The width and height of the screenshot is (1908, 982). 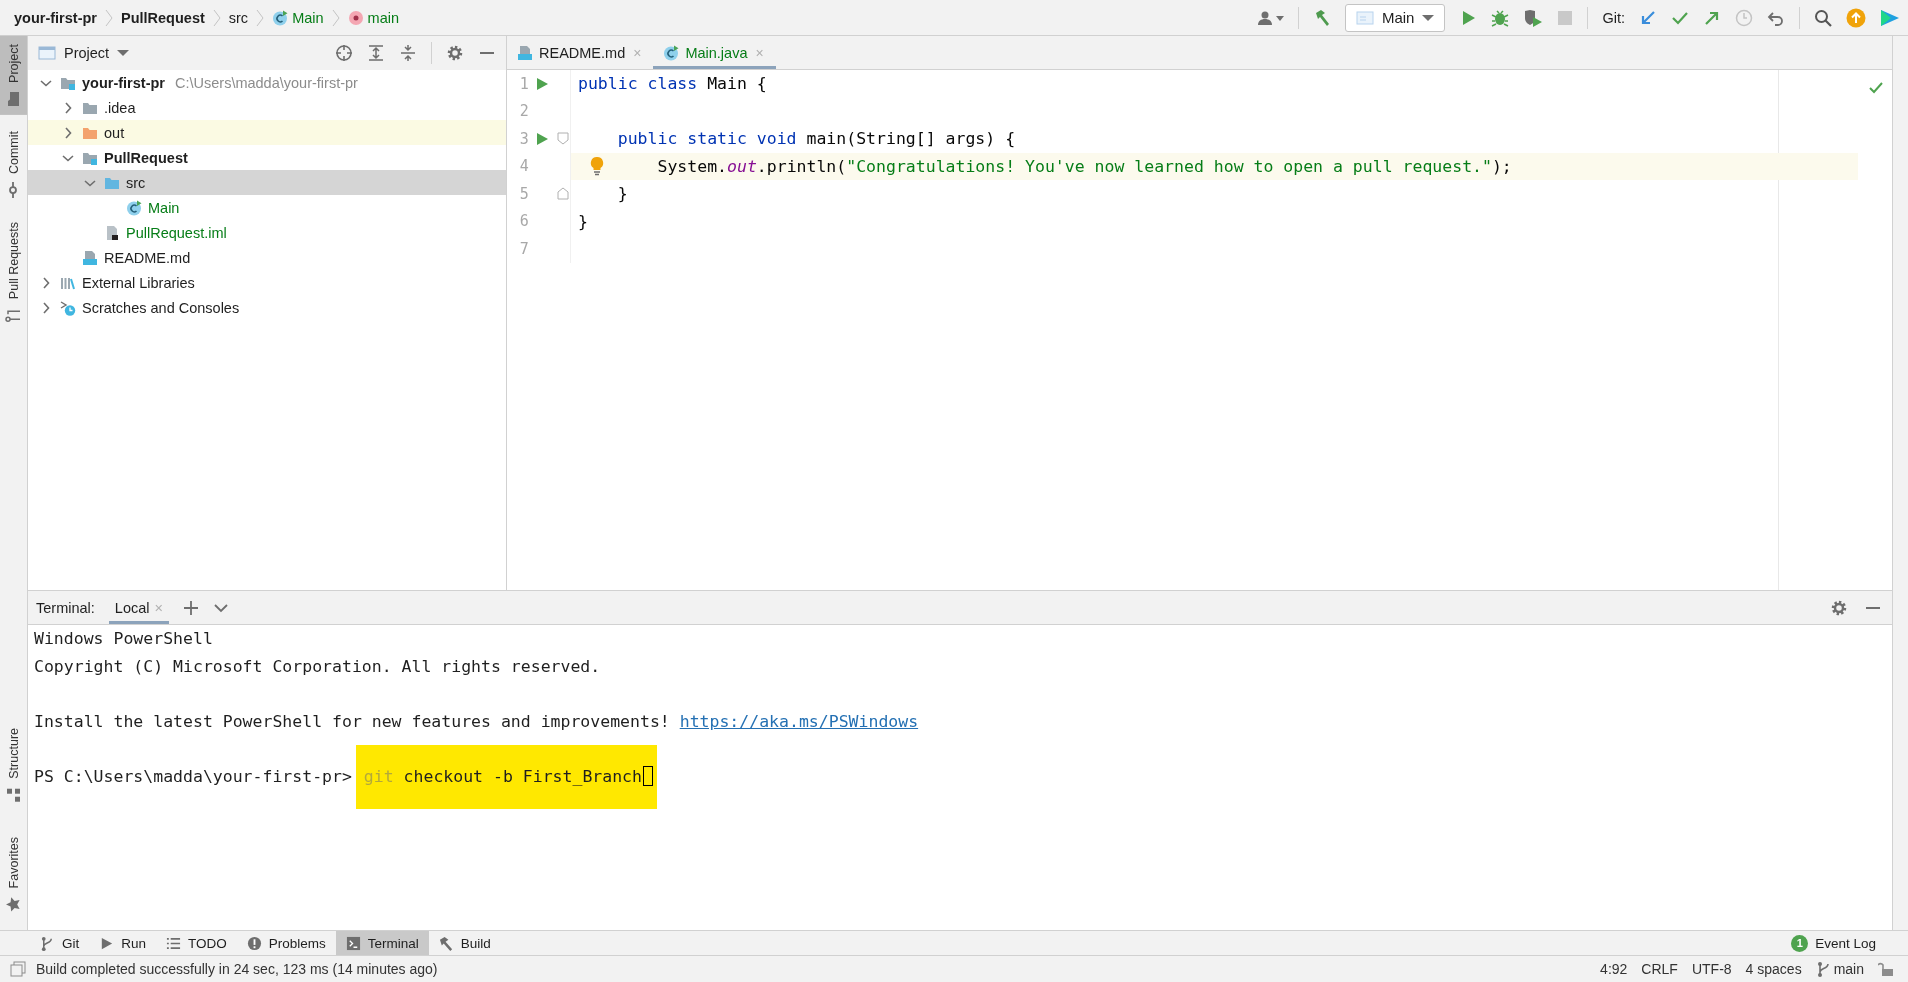 I want to click on terminal-title: Terminal:, so click(x=65, y=607).